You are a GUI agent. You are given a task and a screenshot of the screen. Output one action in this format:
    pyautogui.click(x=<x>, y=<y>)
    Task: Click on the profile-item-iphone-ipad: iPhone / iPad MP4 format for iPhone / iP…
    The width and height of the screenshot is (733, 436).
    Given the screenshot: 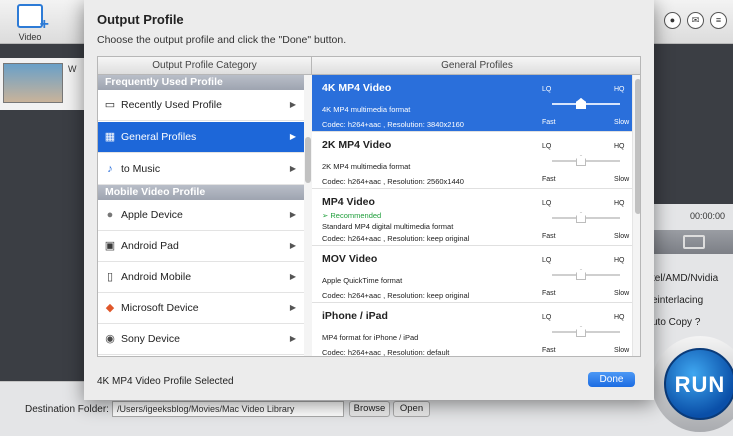 What is the action you would take?
    pyautogui.click(x=472, y=330)
    